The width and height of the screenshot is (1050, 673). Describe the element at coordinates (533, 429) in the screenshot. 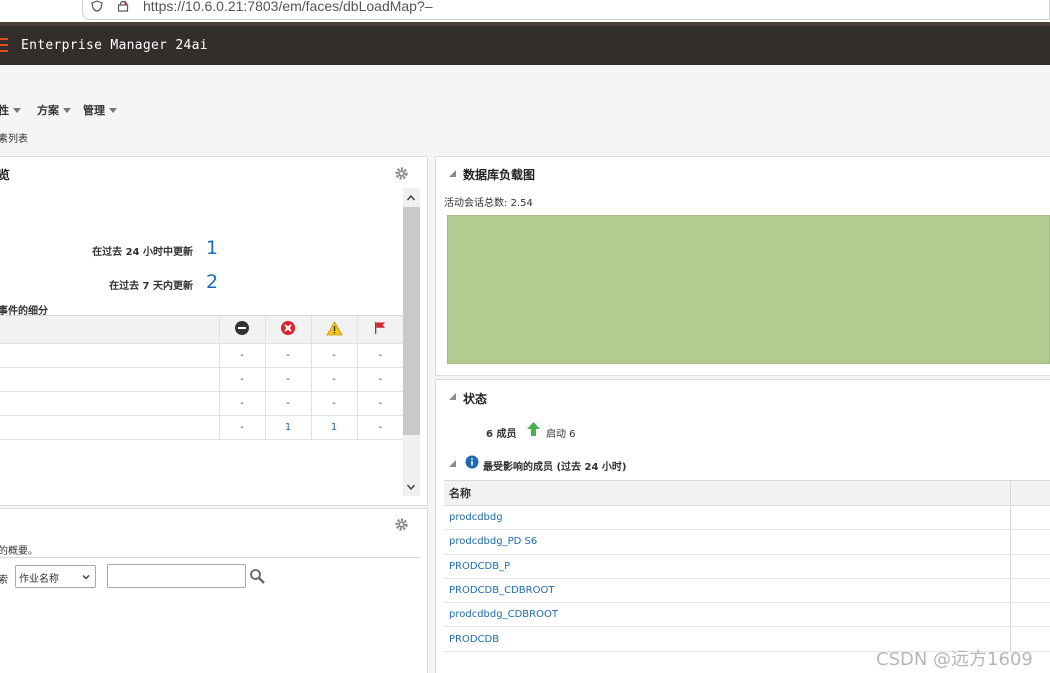

I see `up-arrow-icon` at that location.